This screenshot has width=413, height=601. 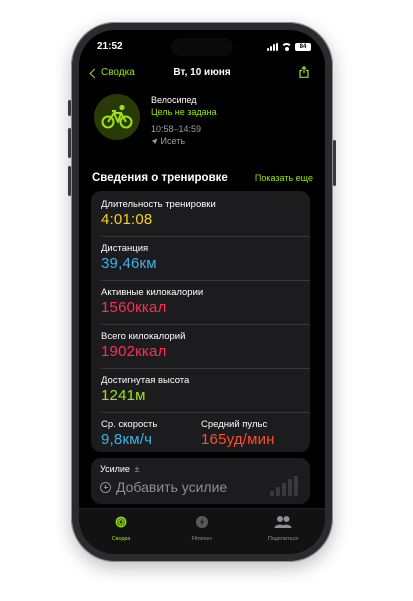 What do you see at coordinates (115, 469) in the screenshot?
I see `effort-label: Усилие` at bounding box center [115, 469].